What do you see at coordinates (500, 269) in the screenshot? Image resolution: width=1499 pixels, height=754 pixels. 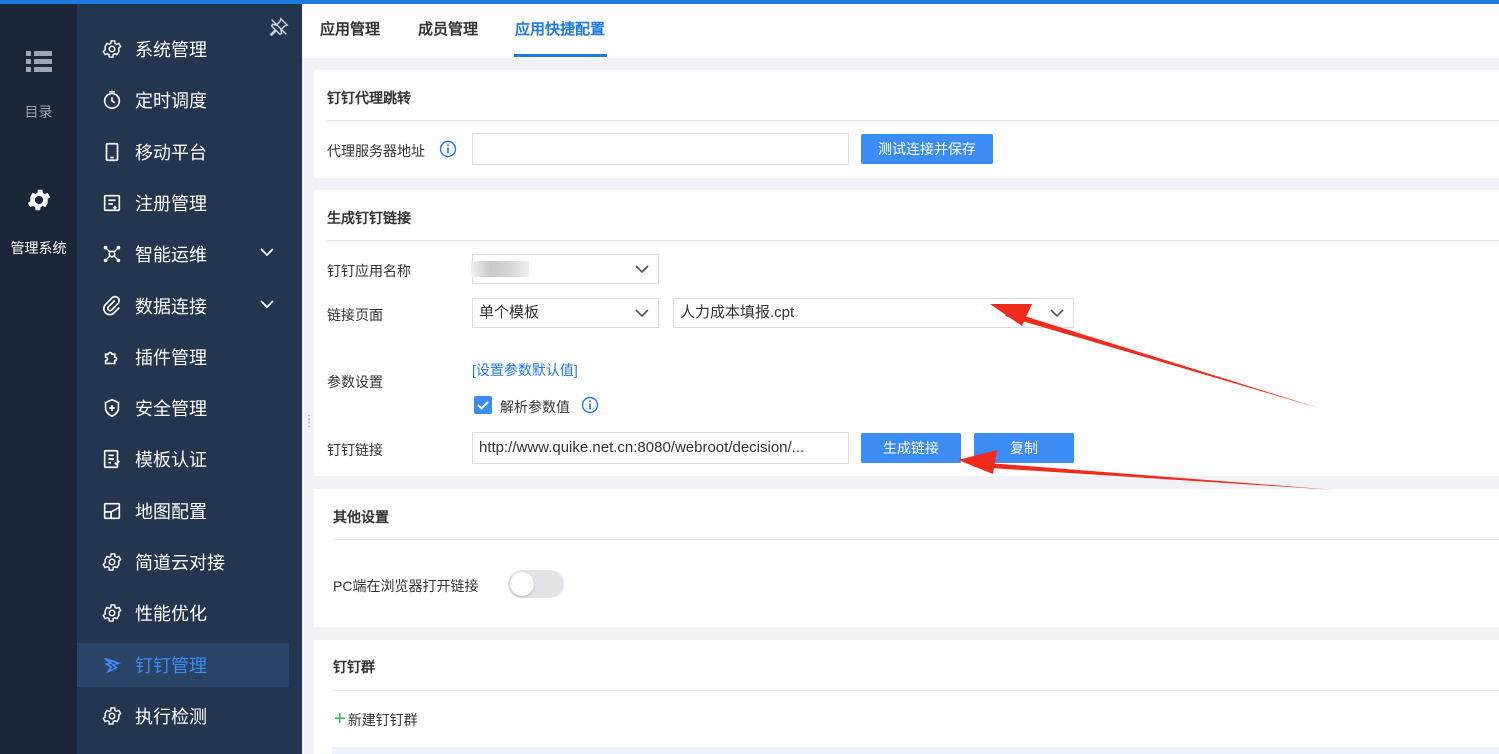 I see `redacted-app-name` at bounding box center [500, 269].